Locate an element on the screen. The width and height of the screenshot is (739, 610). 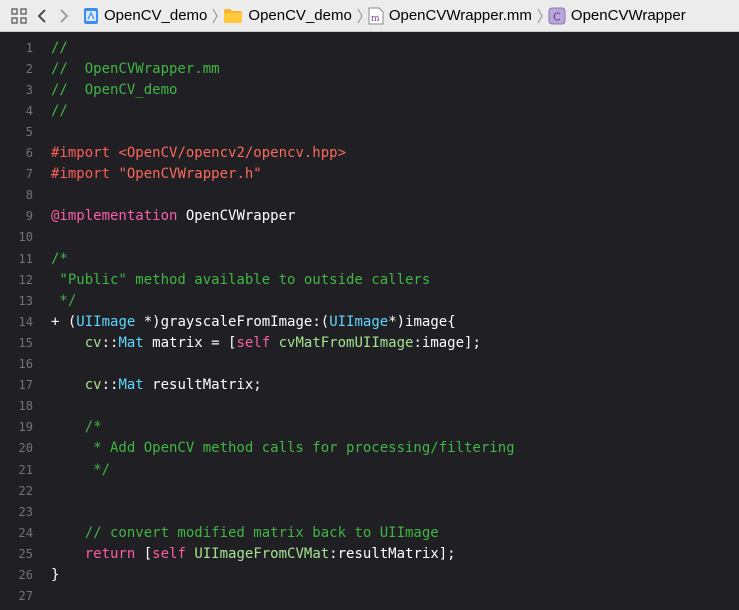
line-number: 23 is located at coordinates (25, 511).